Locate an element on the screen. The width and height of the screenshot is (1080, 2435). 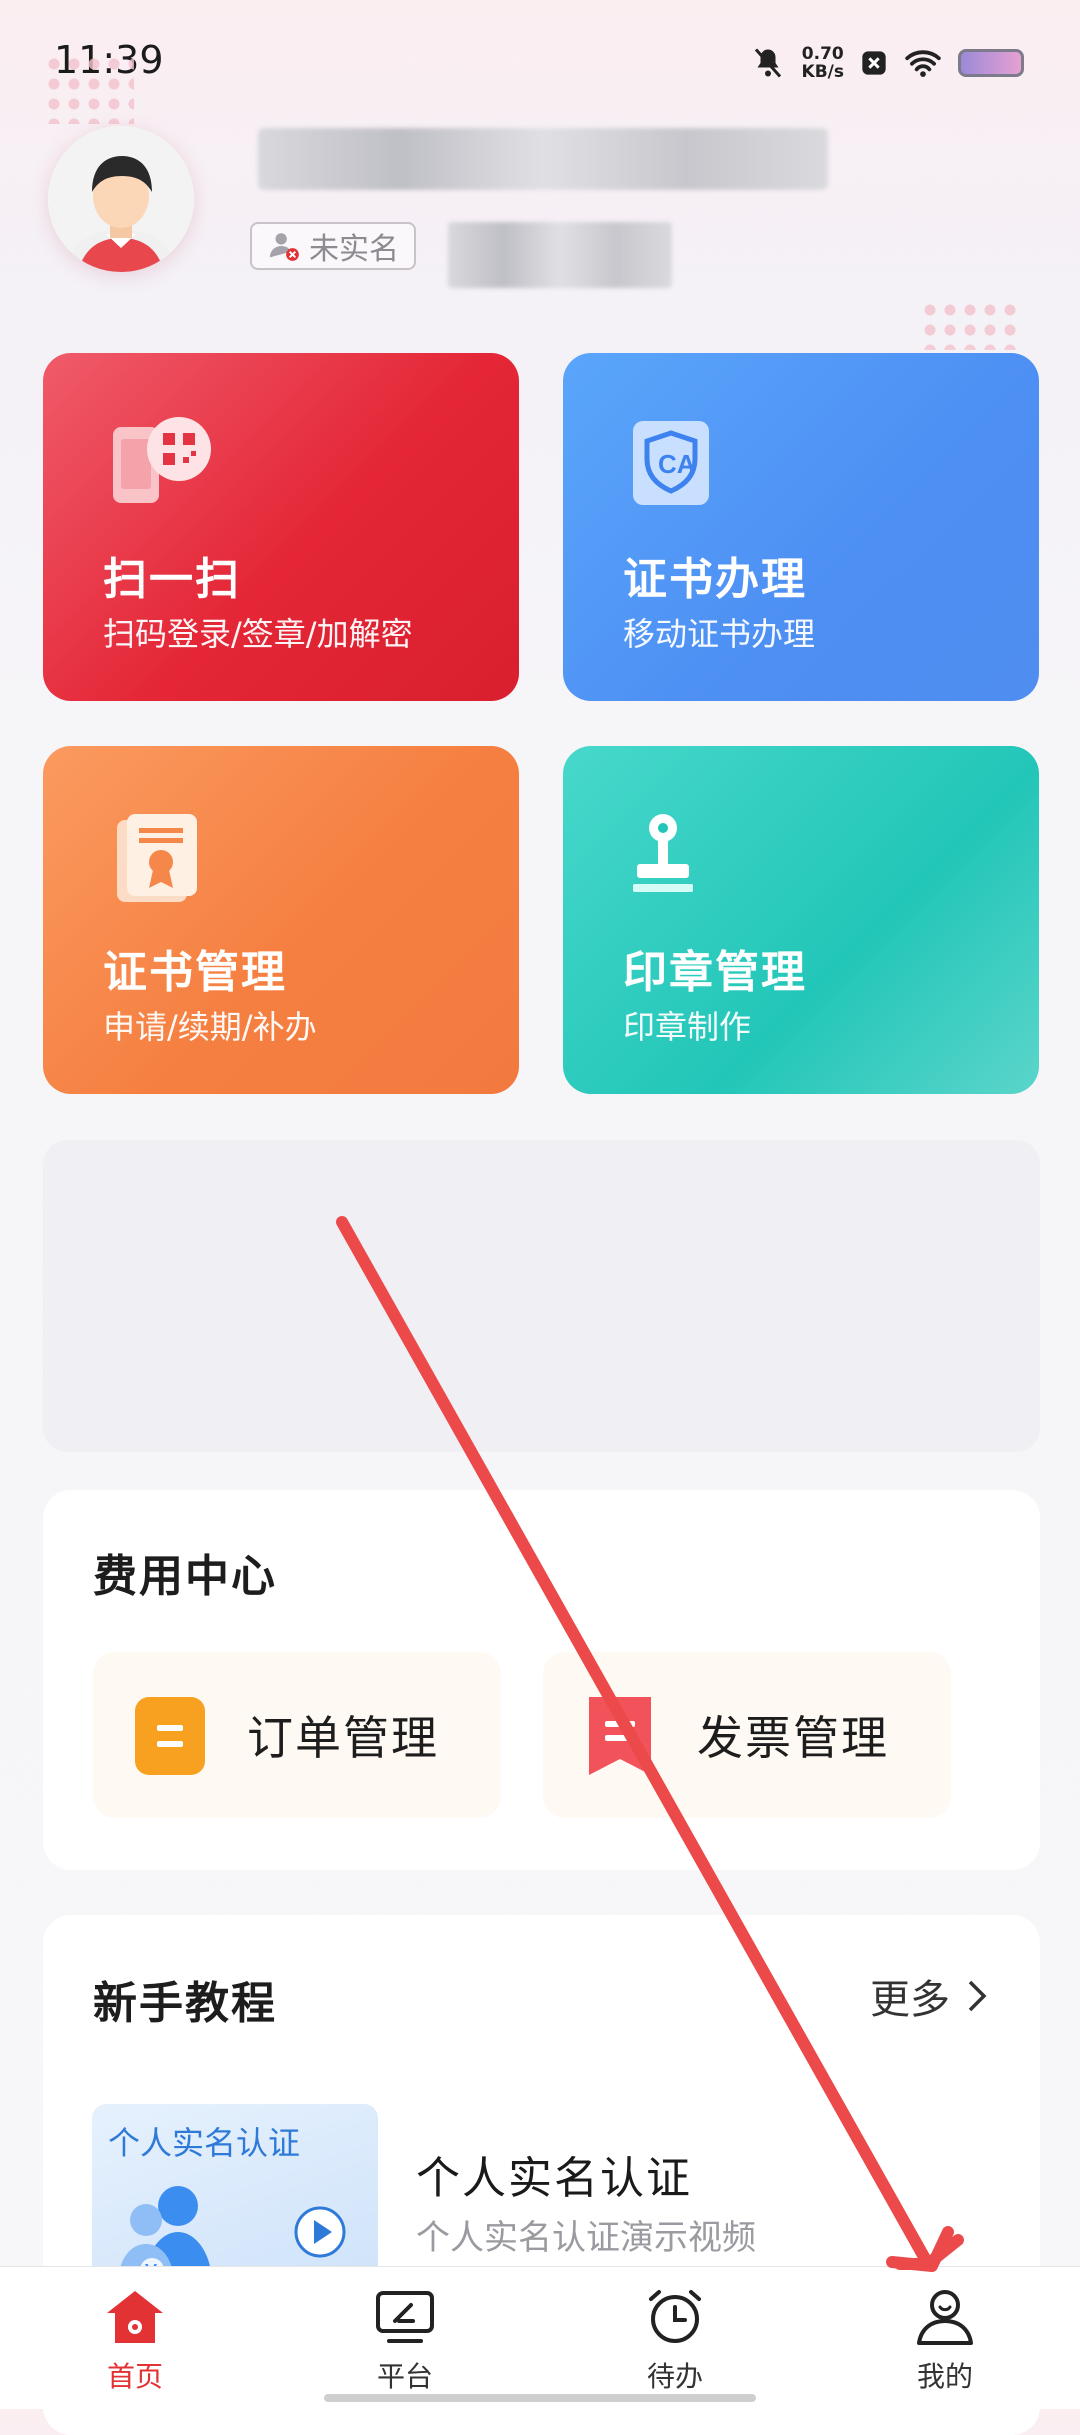
profile-icon is located at coordinates (945, 2317).